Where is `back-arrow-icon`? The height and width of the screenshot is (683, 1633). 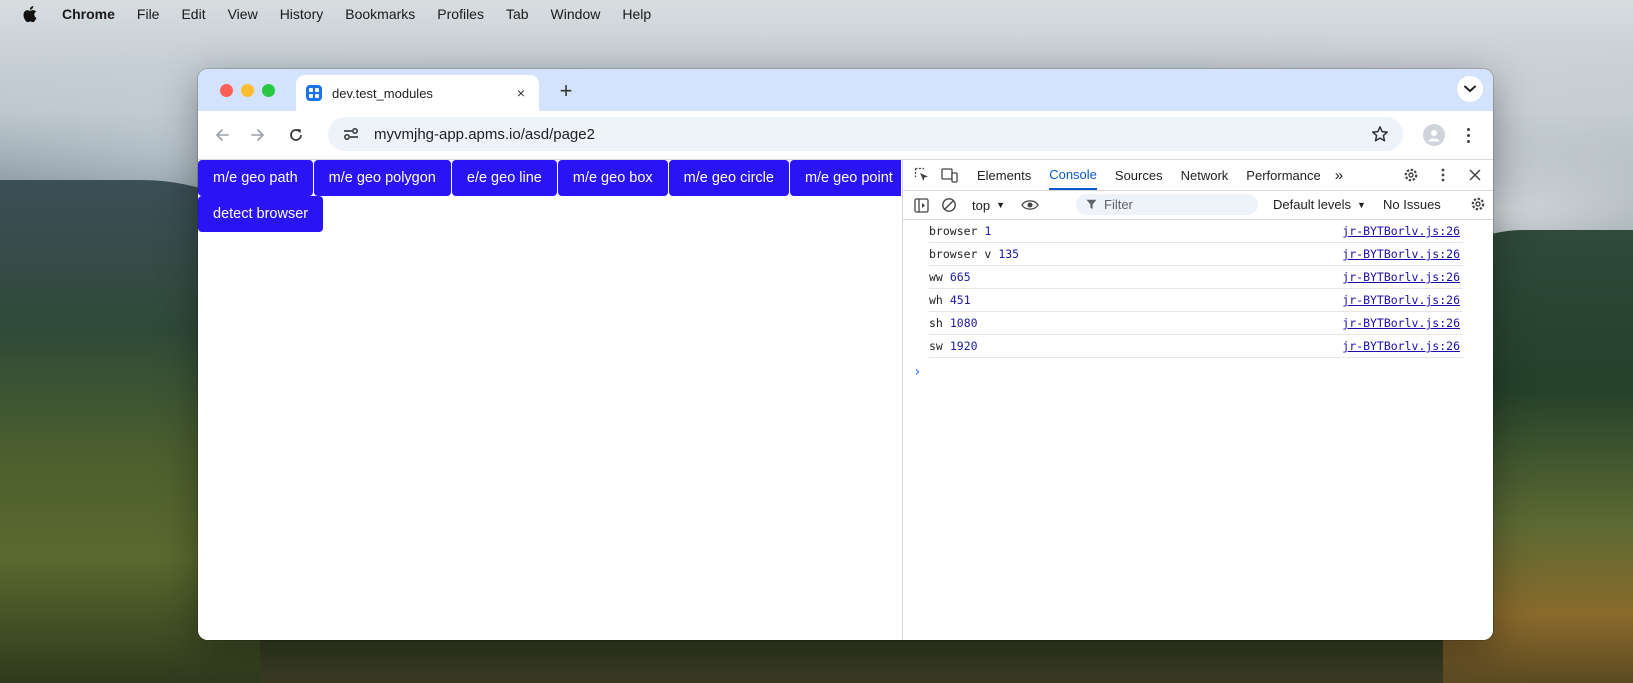
back-arrow-icon is located at coordinates (222, 135).